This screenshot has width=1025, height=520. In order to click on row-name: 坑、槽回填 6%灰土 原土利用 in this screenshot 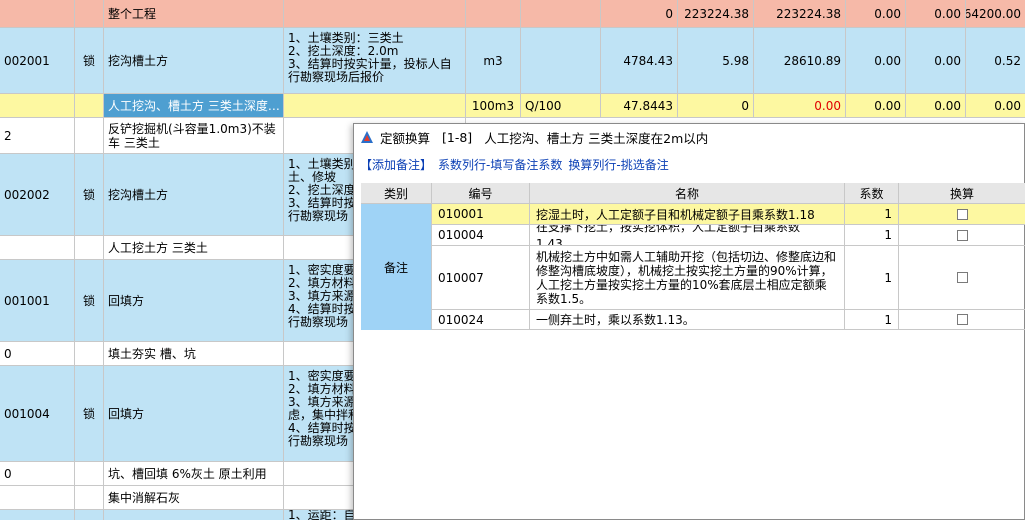, I will do `click(194, 473)`.